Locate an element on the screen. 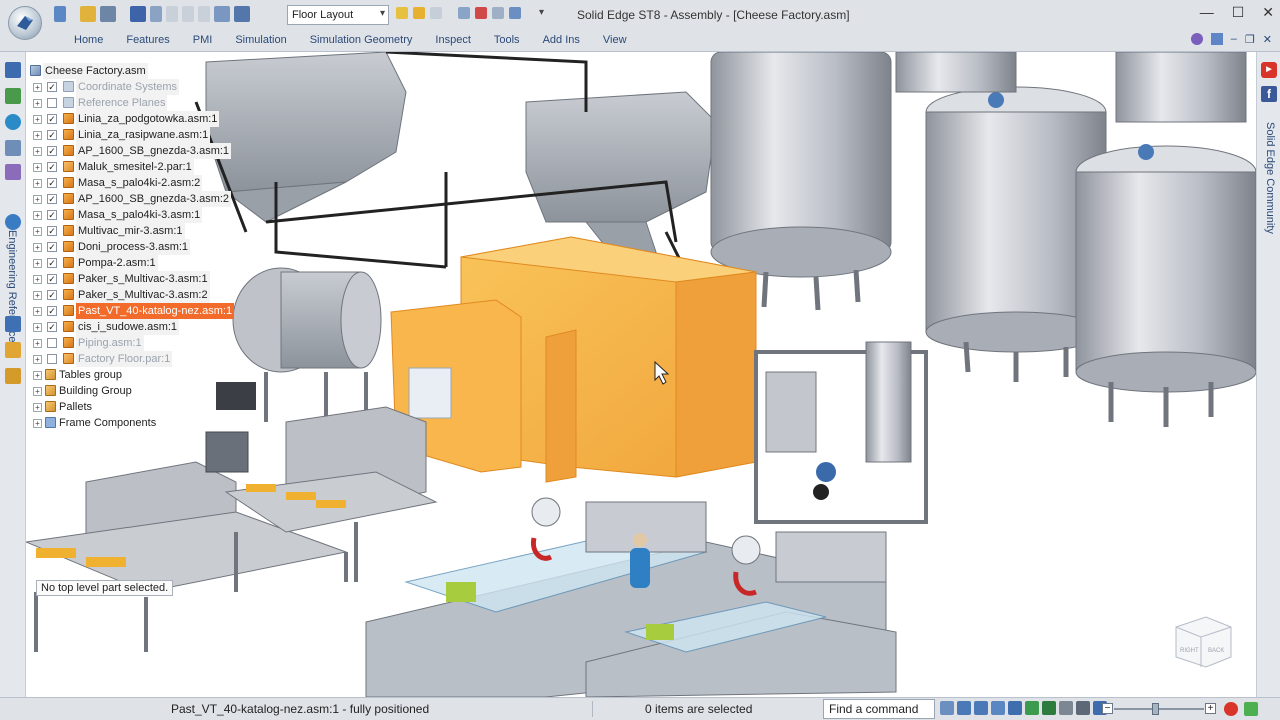 This screenshot has height=720, width=1280. fit-icon is located at coordinates (998, 708).